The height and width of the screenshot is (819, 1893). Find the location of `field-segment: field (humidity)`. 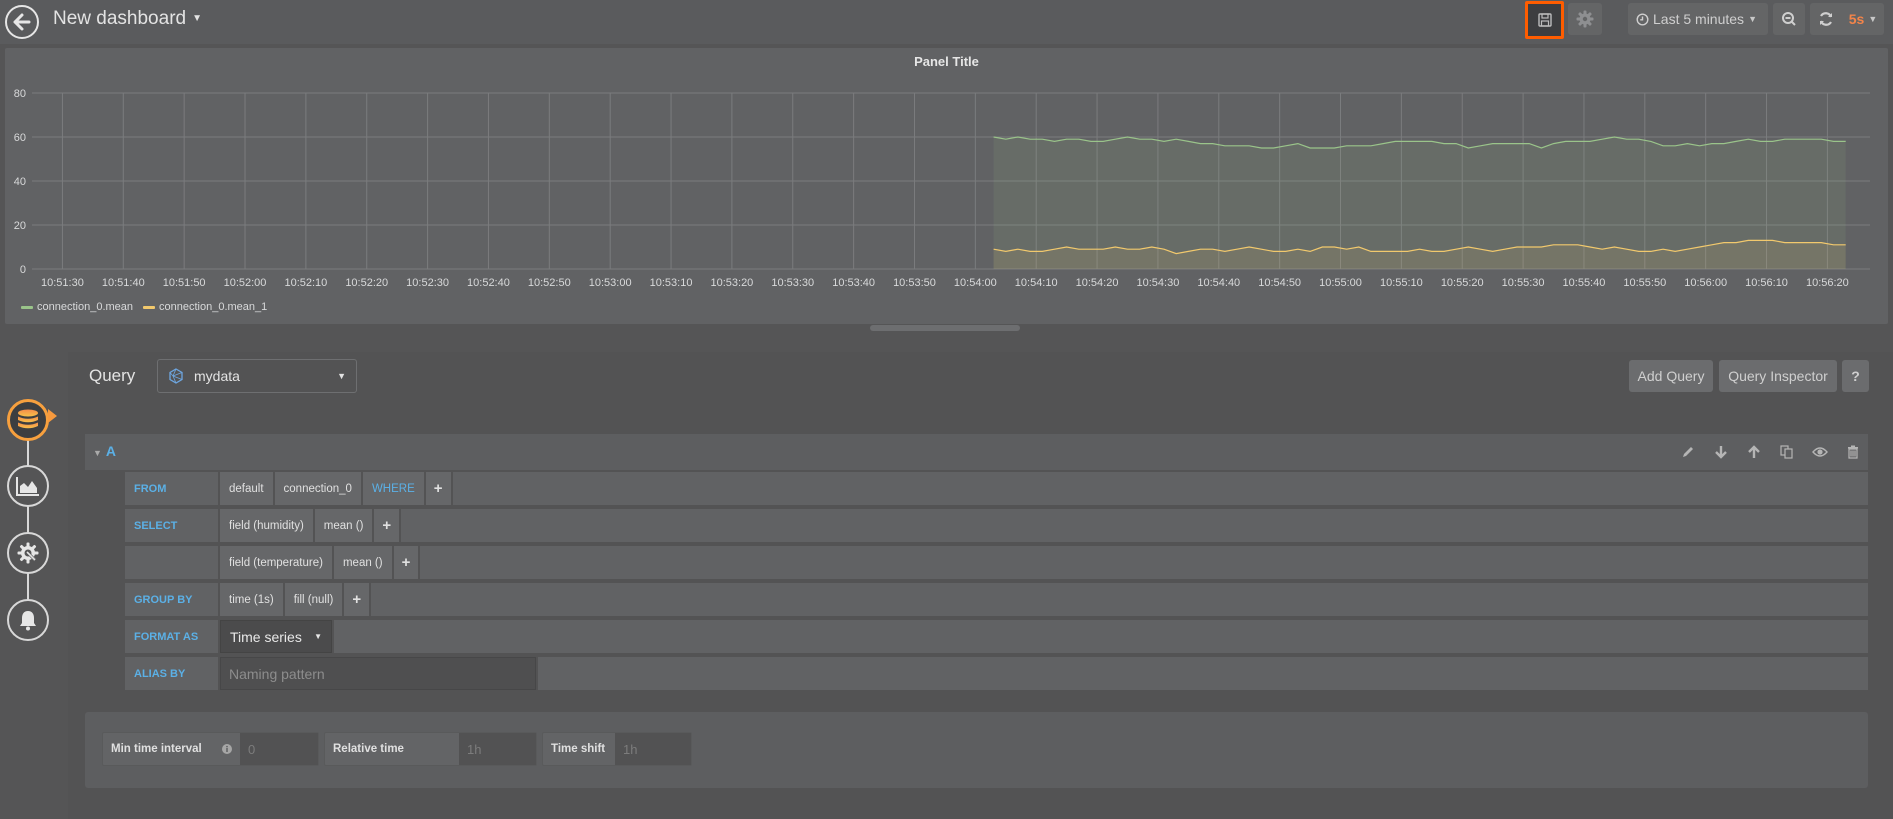

field-segment: field (humidity) is located at coordinates (266, 525).